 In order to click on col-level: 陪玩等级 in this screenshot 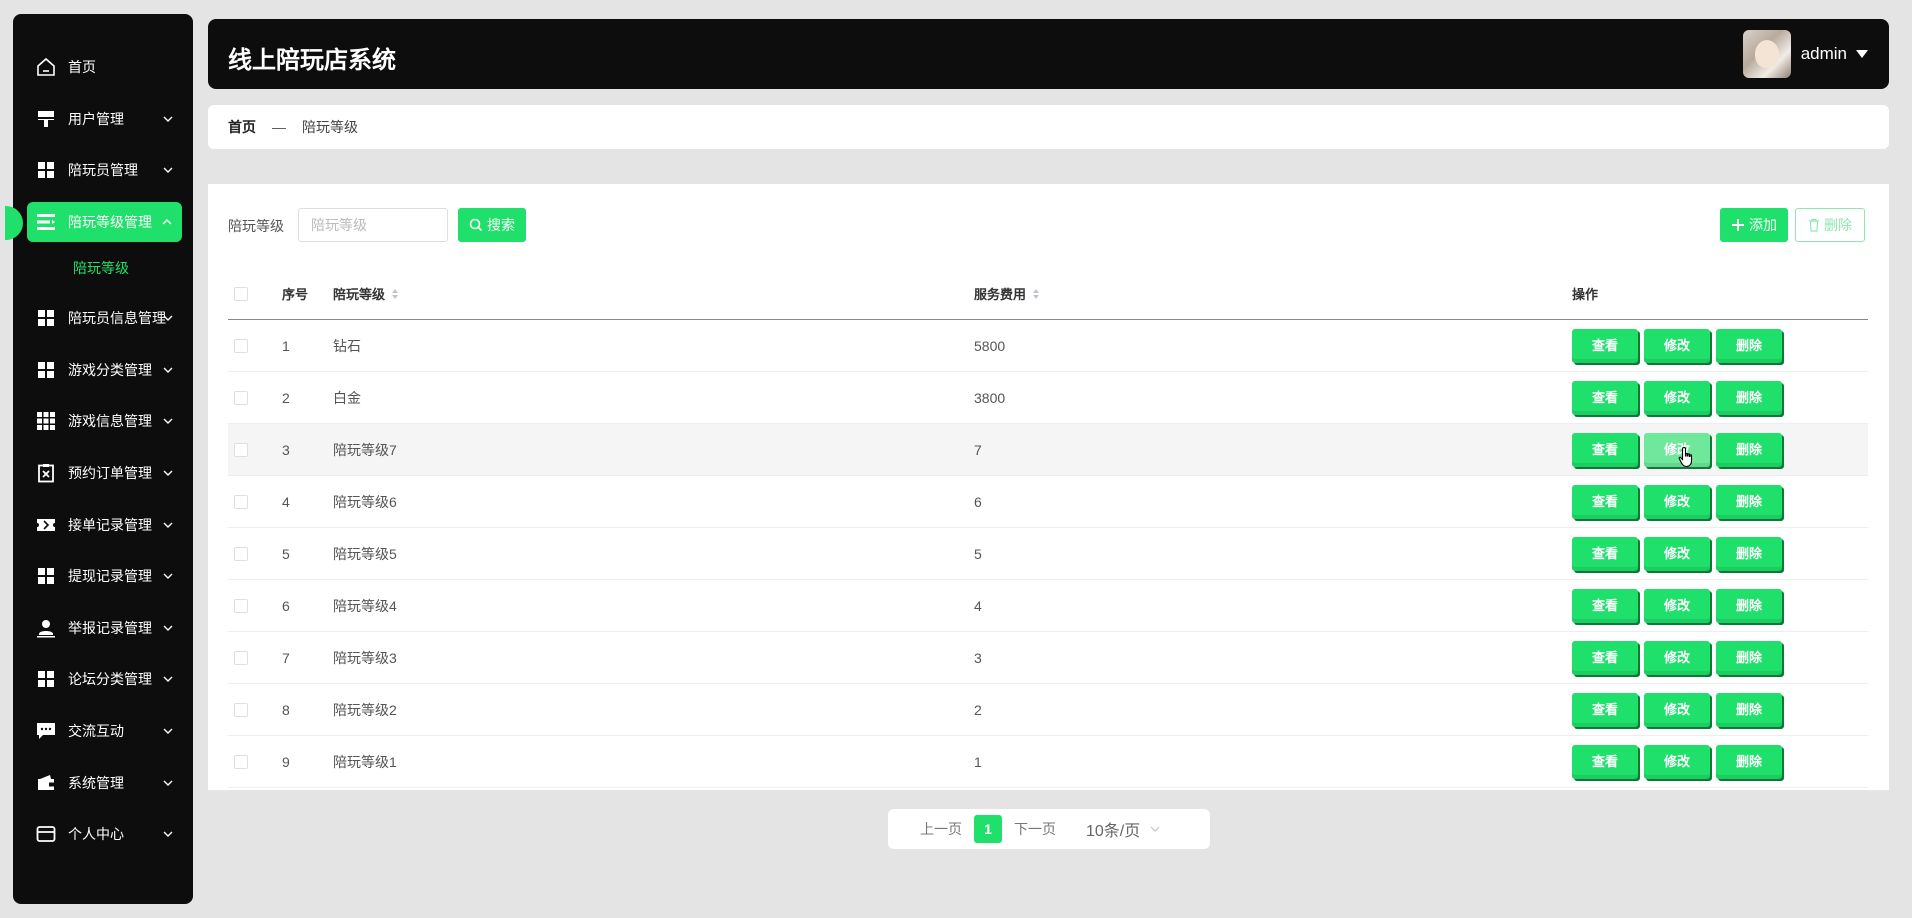, I will do `click(366, 293)`.